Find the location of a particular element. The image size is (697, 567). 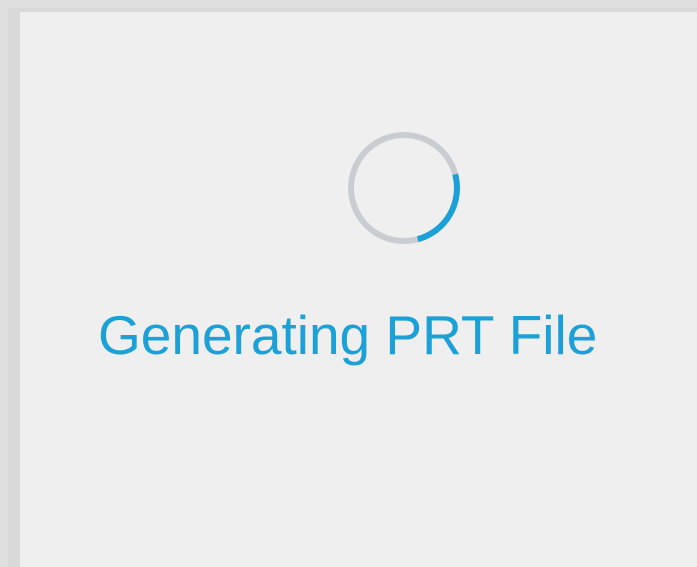

status-message: Generating PRT File is located at coordinates (348, 335).